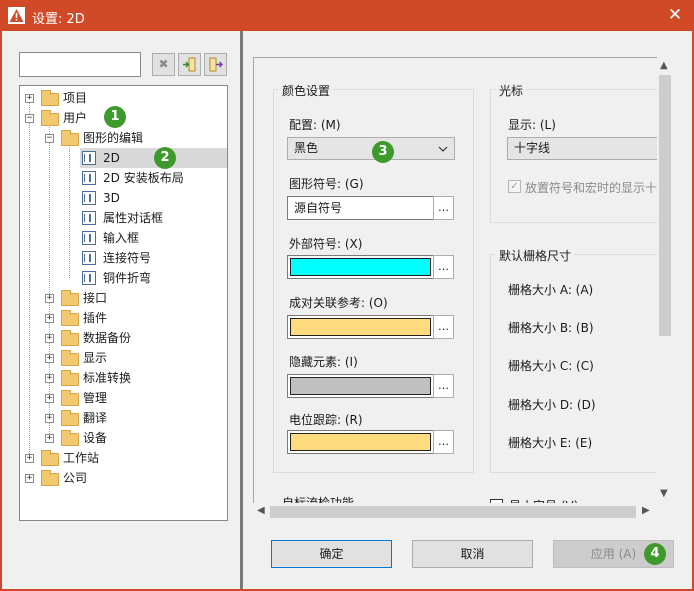 Image resolution: width=694 pixels, height=591 pixels. What do you see at coordinates (646, 510) in the screenshot?
I see `scroll-right-arrow-icon: ▶` at bounding box center [646, 510].